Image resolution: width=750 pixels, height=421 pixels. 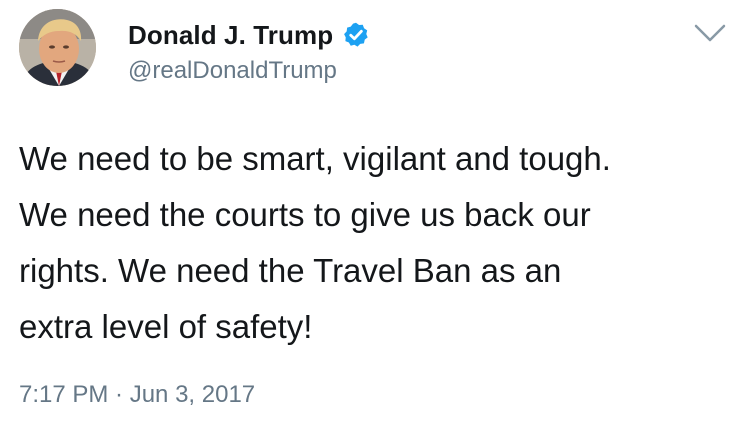 I want to click on tweet-timestamp: 7:17 PM · Jun 3, 2017, so click(x=137, y=395).